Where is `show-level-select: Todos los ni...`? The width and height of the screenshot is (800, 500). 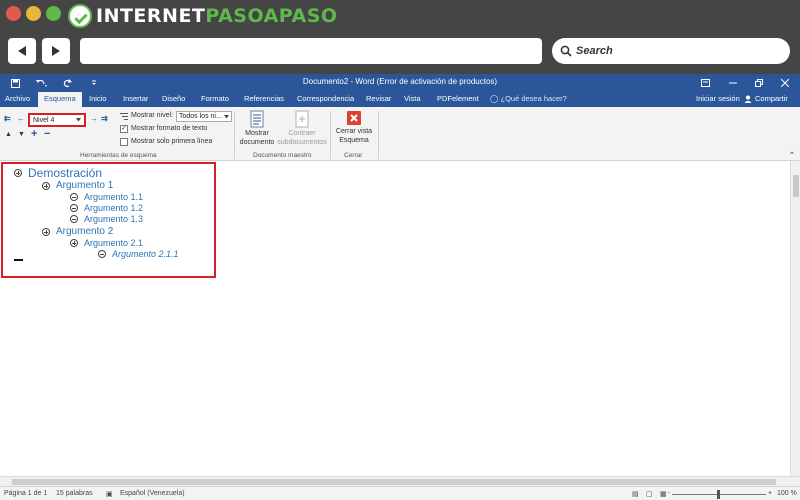
show-level-select: Todos los ni... is located at coordinates (204, 116).